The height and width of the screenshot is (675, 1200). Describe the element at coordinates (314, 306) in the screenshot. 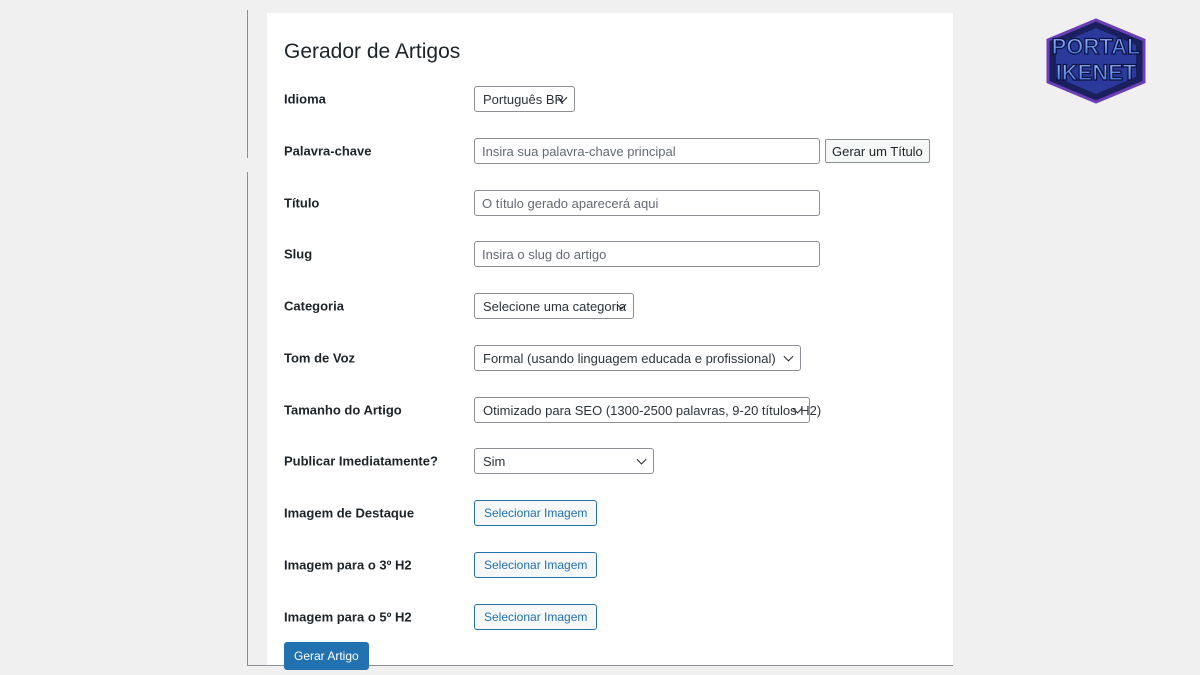

I see `categoria-label: Categoria` at that location.